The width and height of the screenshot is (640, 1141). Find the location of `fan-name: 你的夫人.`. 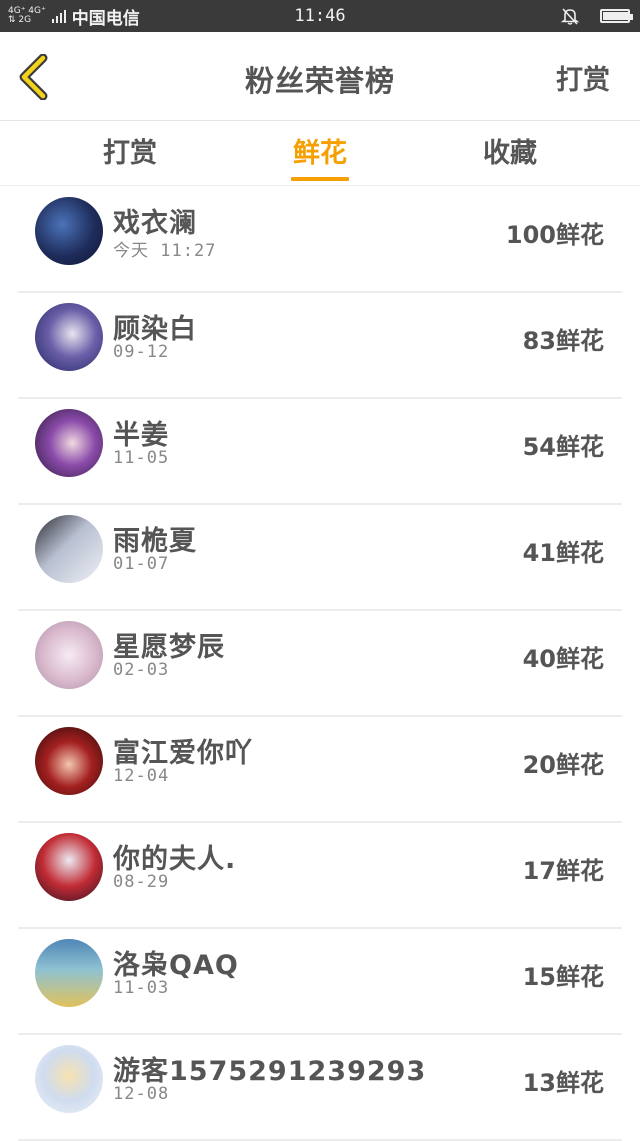

fan-name: 你的夫人. is located at coordinates (175, 859).